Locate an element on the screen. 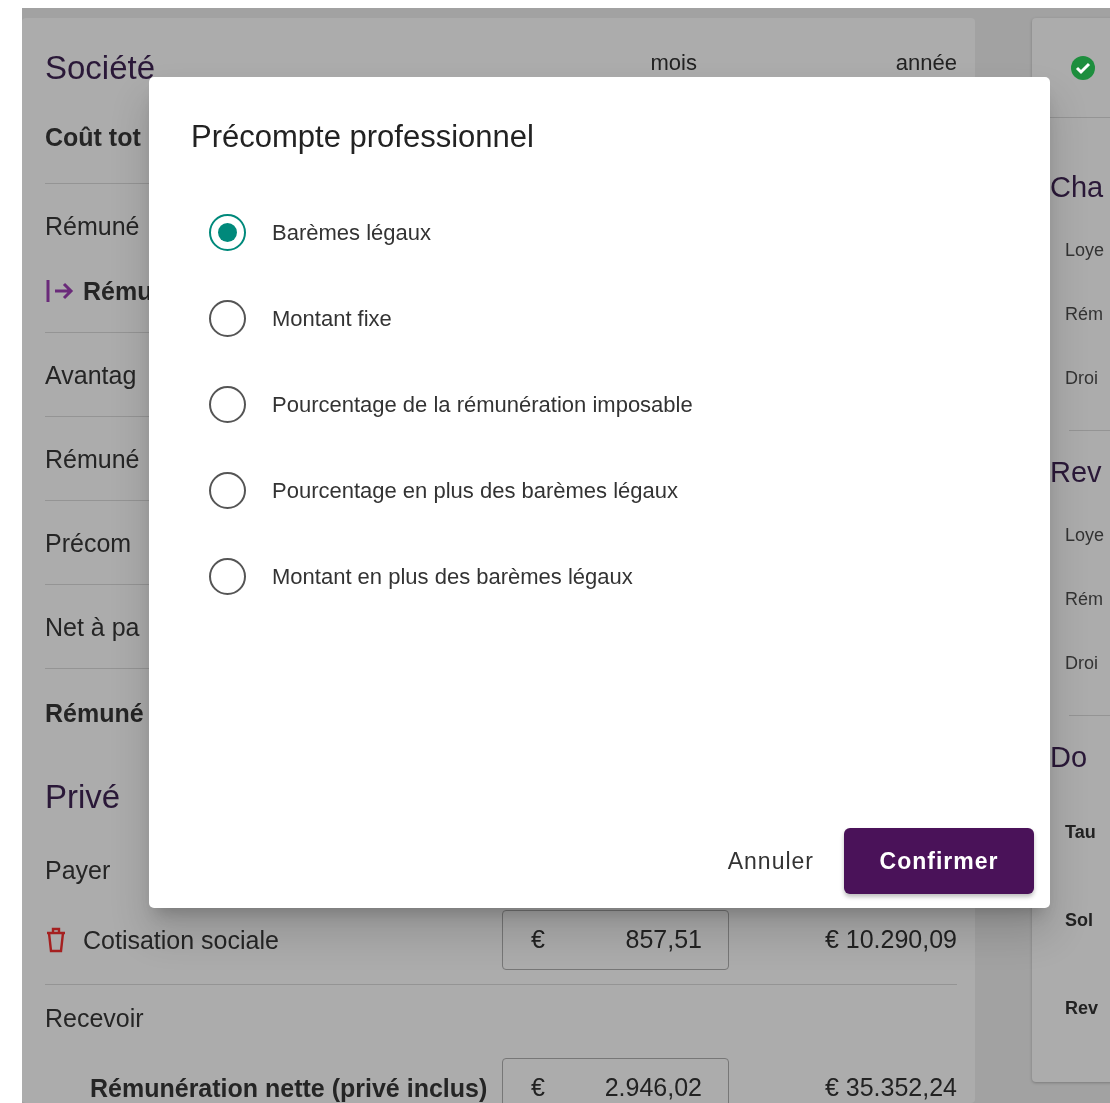 The width and height of the screenshot is (1110, 1103). section-title: Do is located at coordinates (1069, 757).